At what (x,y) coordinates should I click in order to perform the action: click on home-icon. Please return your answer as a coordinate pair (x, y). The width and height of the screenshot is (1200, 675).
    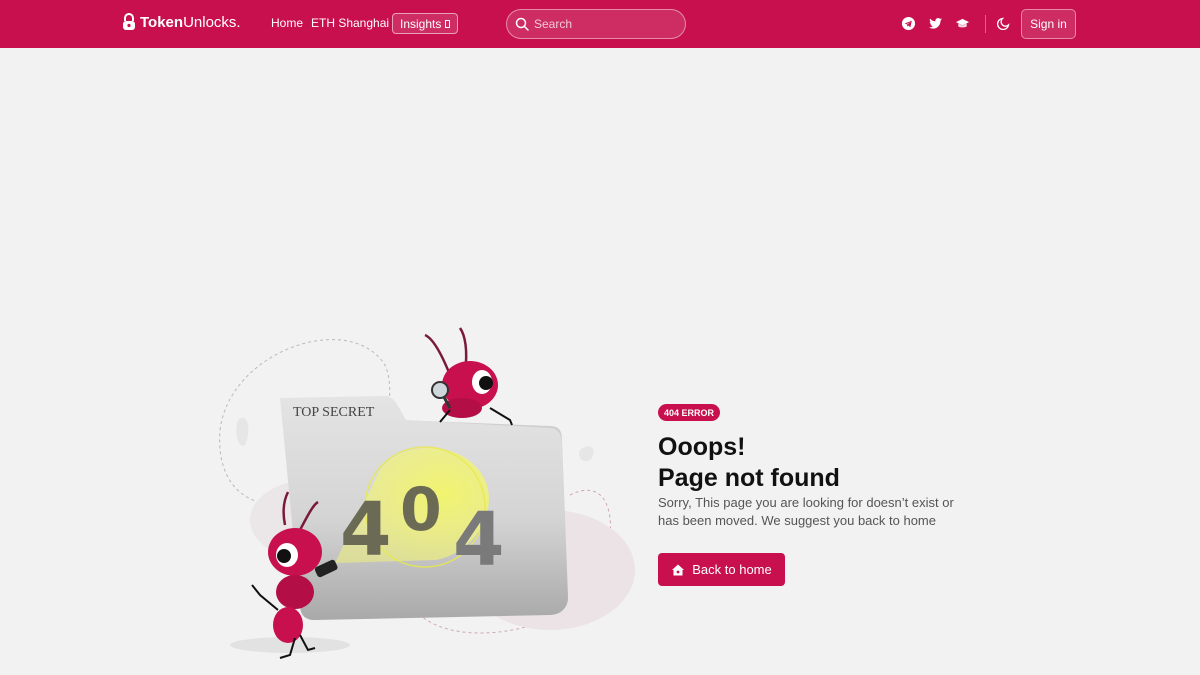
    Looking at the image, I should click on (678, 569).